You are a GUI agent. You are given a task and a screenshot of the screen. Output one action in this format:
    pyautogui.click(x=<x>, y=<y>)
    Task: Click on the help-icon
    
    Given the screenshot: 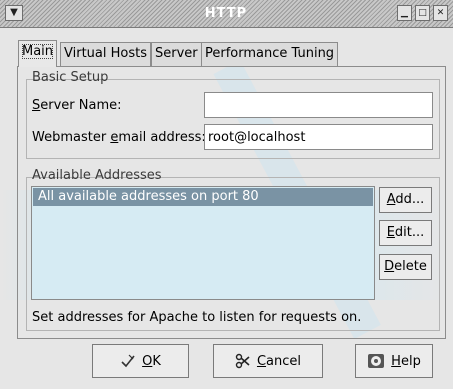 What is the action you would take?
    pyautogui.click(x=376, y=361)
    